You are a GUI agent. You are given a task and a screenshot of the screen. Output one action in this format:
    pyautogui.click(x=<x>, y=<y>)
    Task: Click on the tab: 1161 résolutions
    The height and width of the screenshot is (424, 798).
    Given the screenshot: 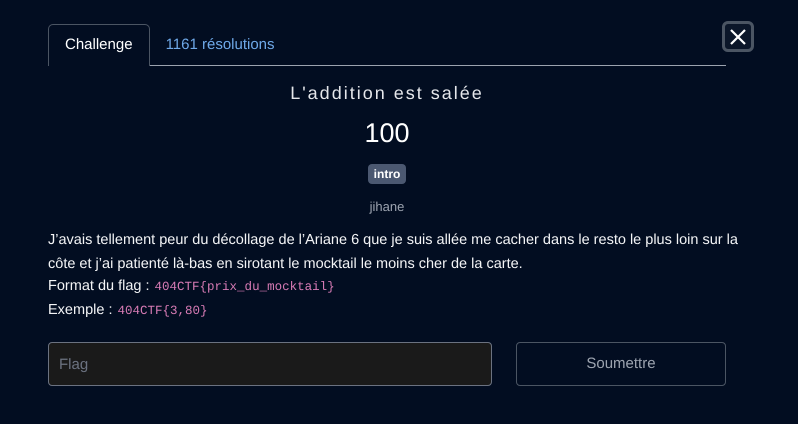 What is the action you would take?
    pyautogui.click(x=220, y=45)
    